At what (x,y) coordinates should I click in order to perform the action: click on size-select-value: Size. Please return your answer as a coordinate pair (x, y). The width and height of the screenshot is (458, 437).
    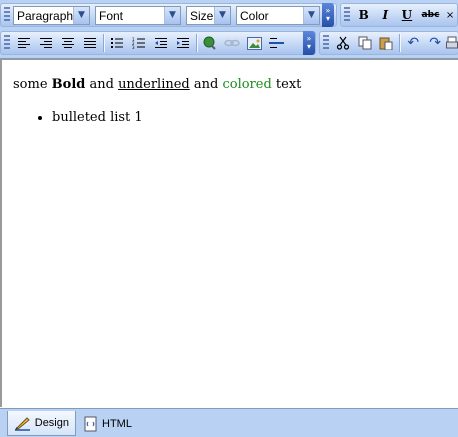
    Looking at the image, I should click on (202, 15).